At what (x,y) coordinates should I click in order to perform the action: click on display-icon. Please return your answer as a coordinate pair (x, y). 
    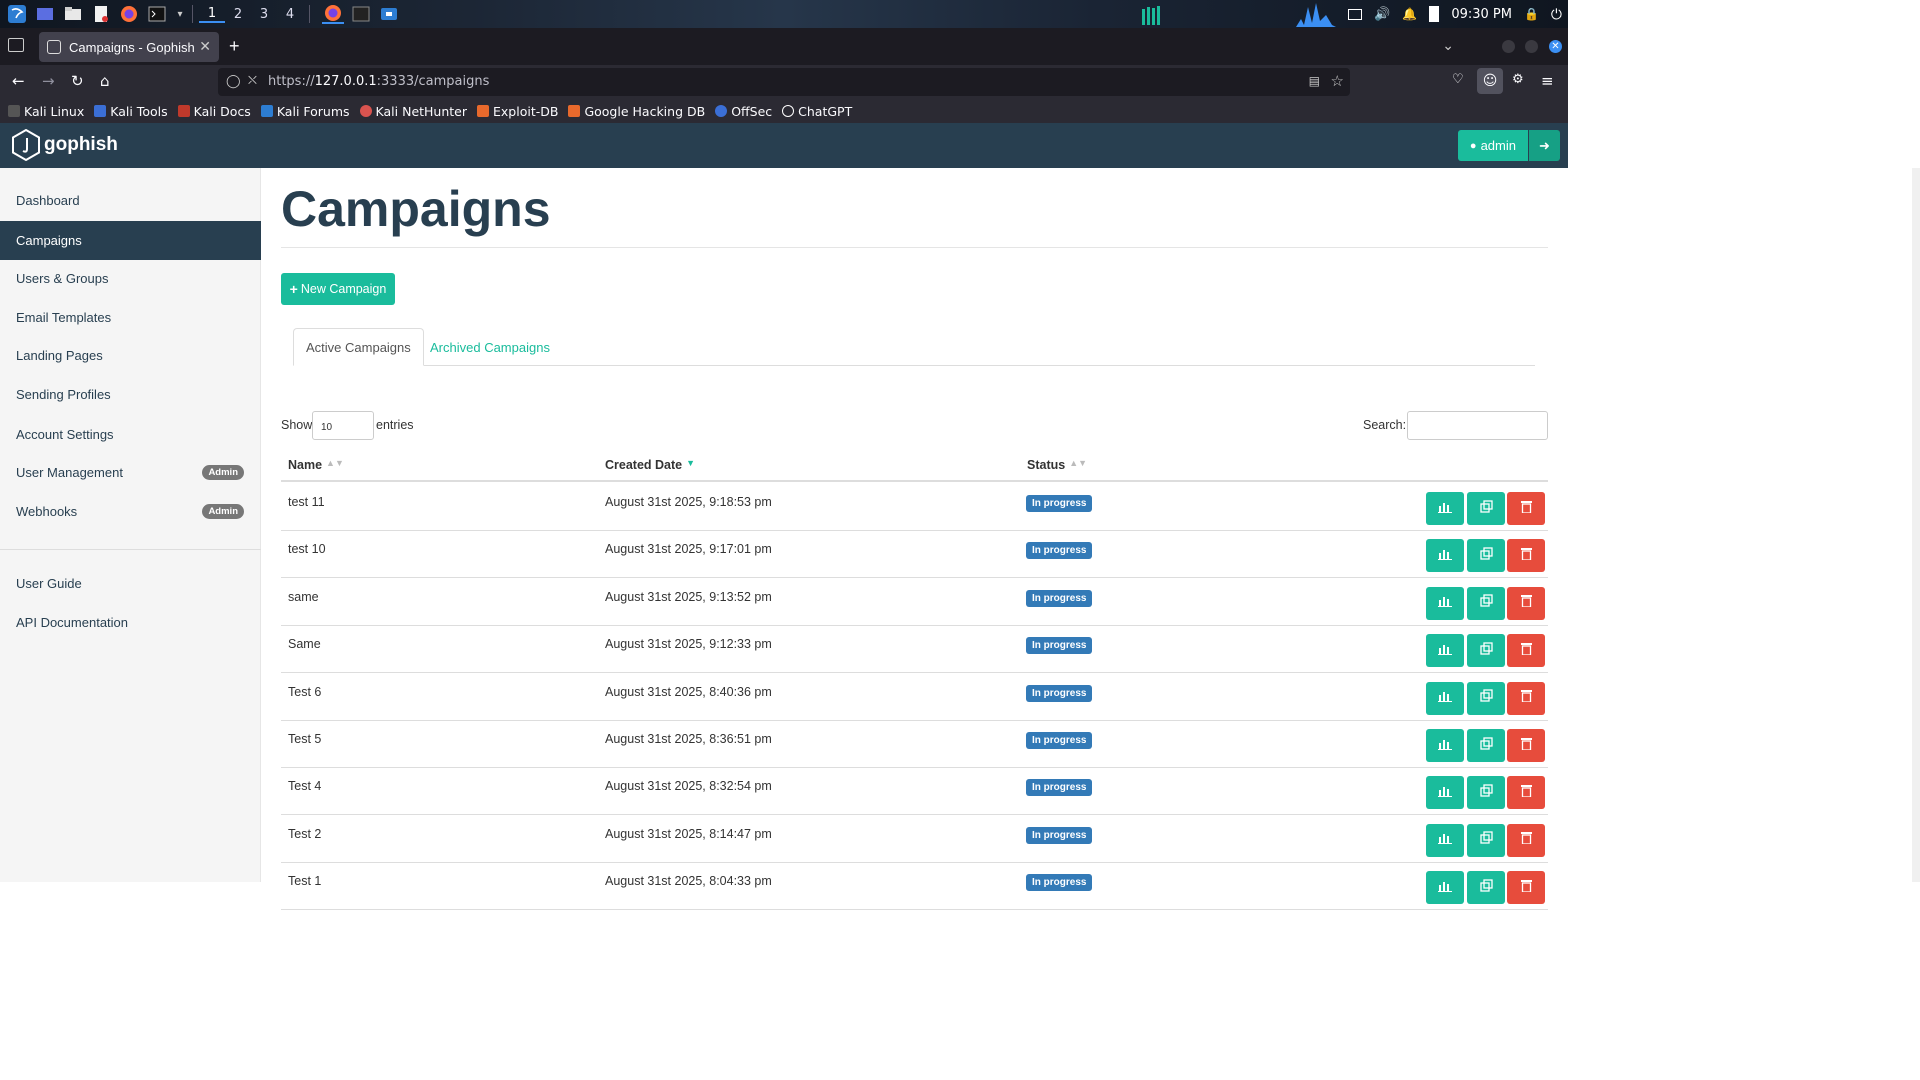
    Looking at the image, I should click on (1355, 14).